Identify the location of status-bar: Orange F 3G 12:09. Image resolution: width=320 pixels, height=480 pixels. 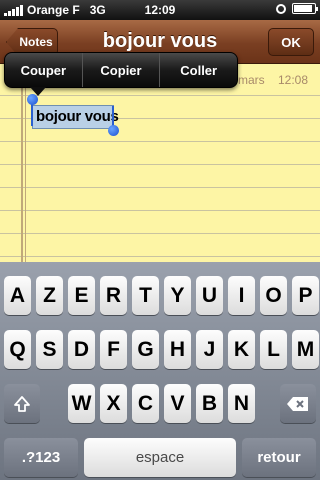
(160, 10).